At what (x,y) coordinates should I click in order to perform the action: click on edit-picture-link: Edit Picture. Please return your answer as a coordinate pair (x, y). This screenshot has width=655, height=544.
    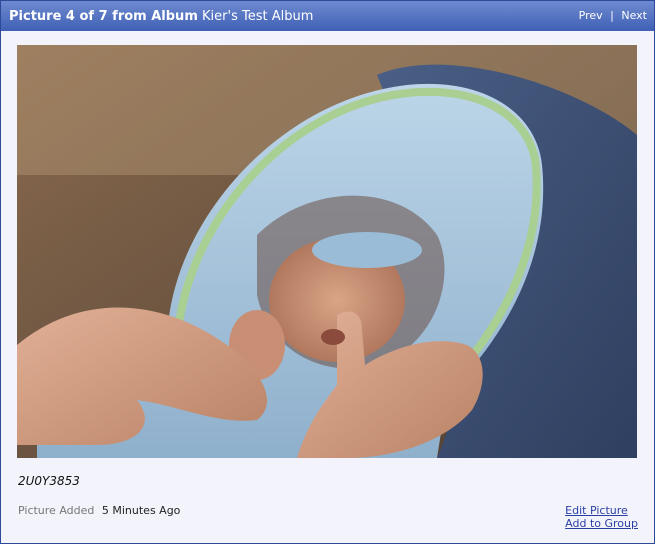
    Looking at the image, I should click on (601, 510).